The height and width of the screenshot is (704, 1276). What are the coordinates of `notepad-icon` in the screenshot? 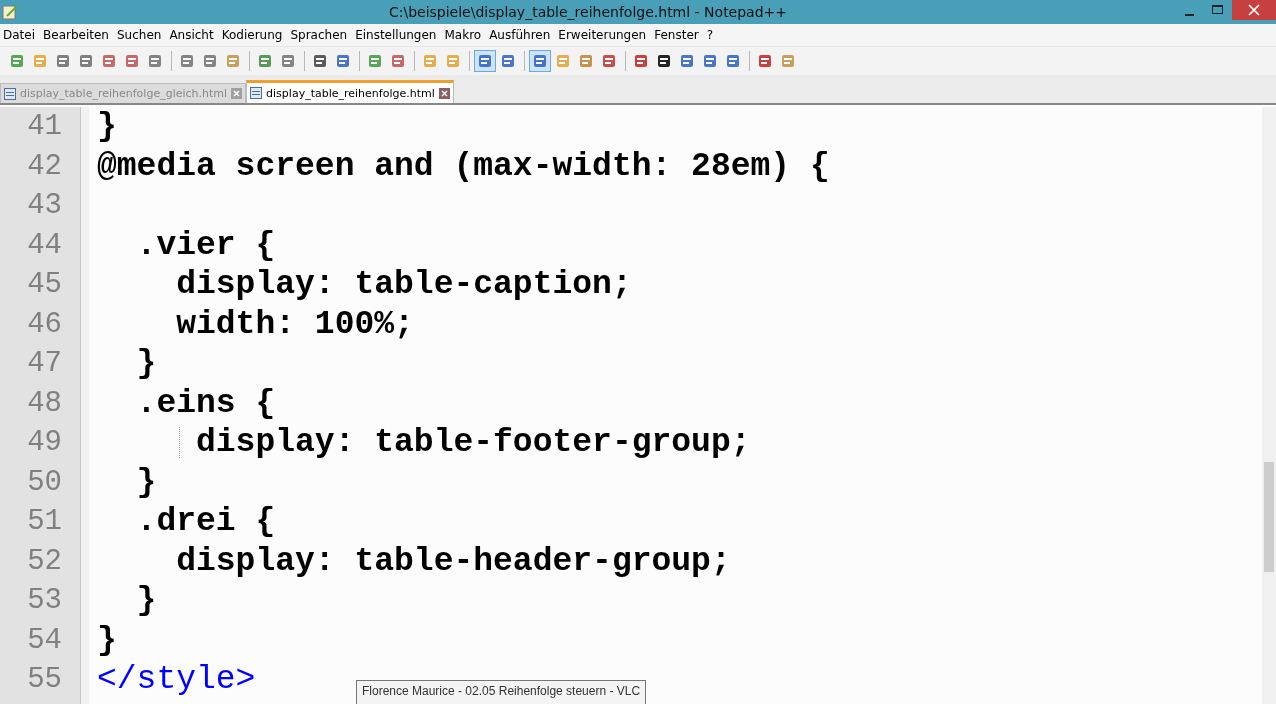 It's located at (10, 12).